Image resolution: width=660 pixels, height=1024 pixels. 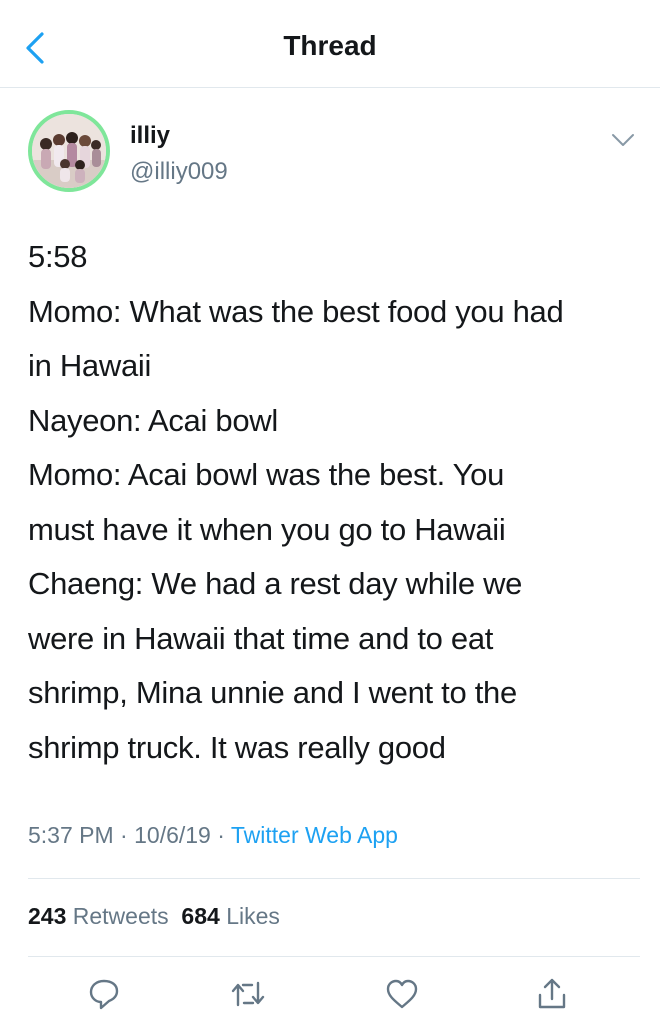 I want to click on tweet-line: Chaeng: We had a rest day while we, so click(x=275, y=583).